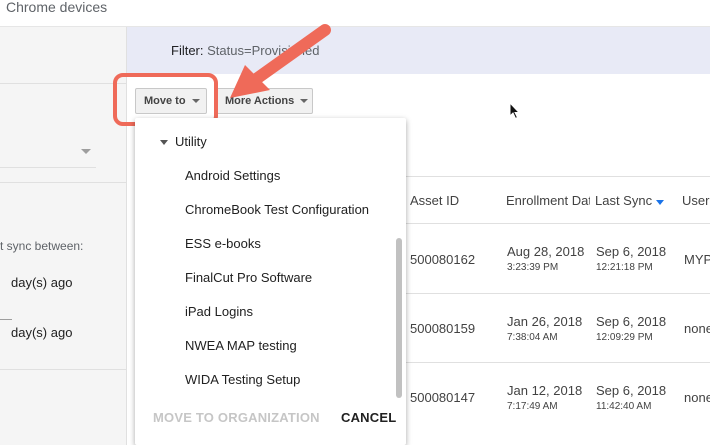 The height and width of the screenshot is (445, 710). What do you see at coordinates (545, 390) in the screenshot?
I see `cell-enrollment-date: Jan 12, 2018` at bounding box center [545, 390].